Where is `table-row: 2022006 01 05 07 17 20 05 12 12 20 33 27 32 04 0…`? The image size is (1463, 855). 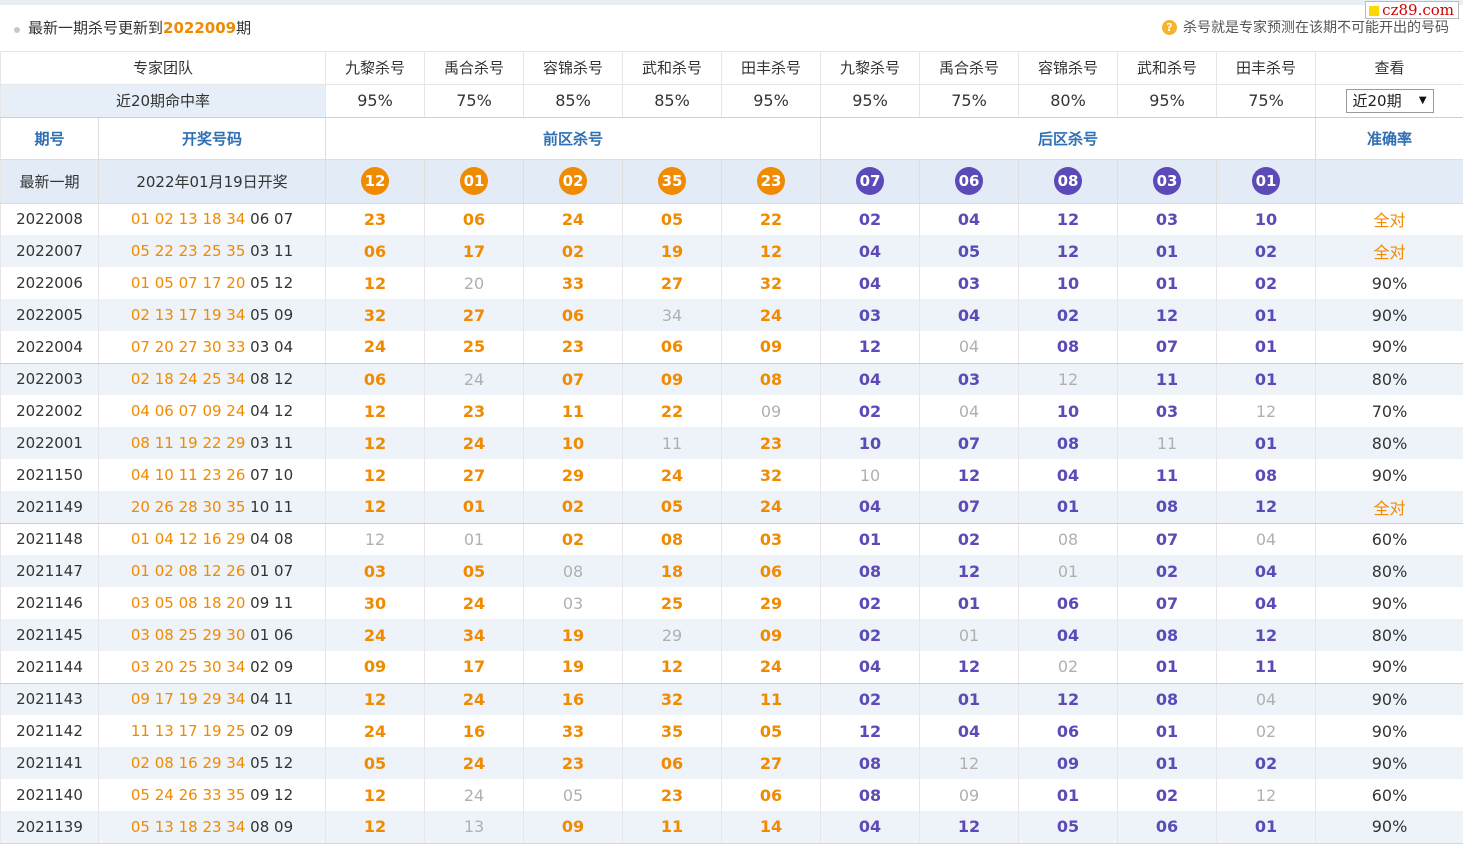 table-row: 2022006 01 05 07 17 20 05 12 12 20 33 27 32 04 0… is located at coordinates (731, 283).